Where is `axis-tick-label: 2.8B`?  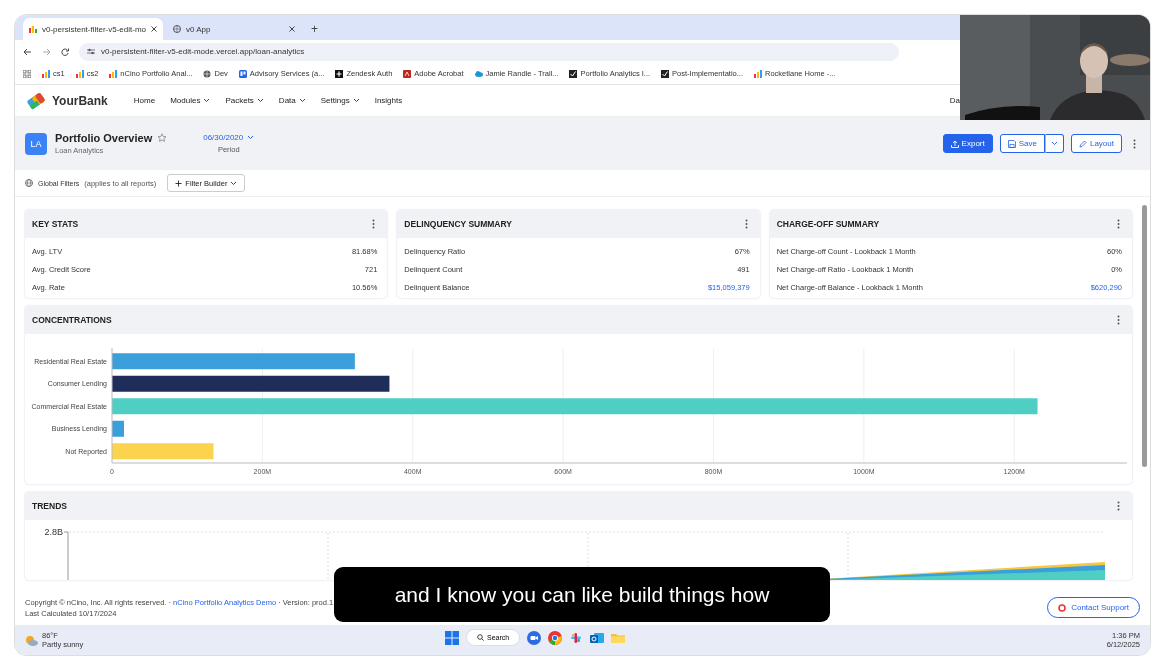 axis-tick-label: 2.8B is located at coordinates (53, 532).